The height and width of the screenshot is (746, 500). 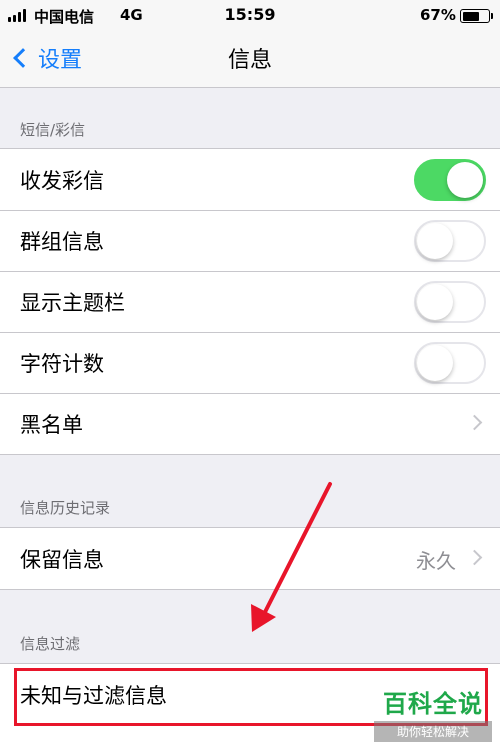 What do you see at coordinates (291, 557) in the screenshot?
I see `annotation-arrow` at bounding box center [291, 557].